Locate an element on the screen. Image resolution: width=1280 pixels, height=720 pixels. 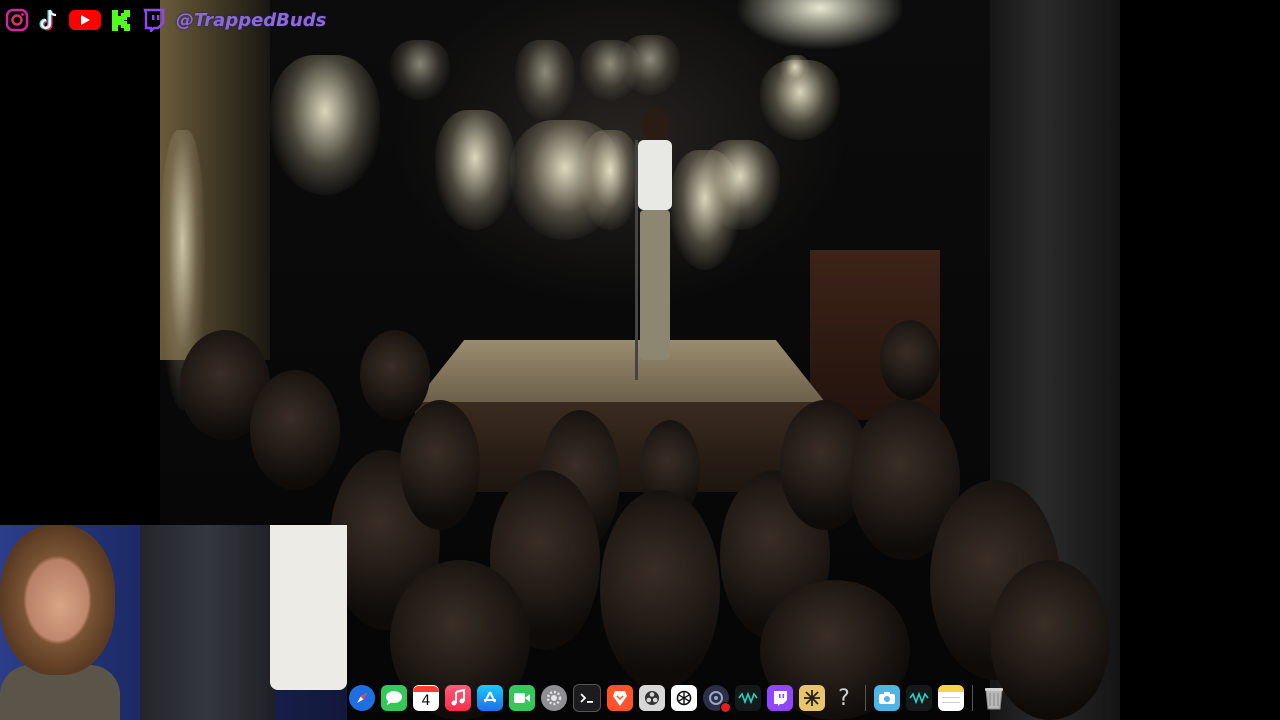
kick-icon is located at coordinates (121, 20).